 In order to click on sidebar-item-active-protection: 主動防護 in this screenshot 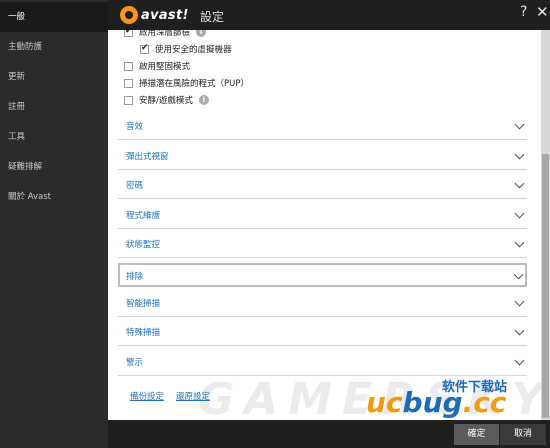, I will do `click(54, 47)`.